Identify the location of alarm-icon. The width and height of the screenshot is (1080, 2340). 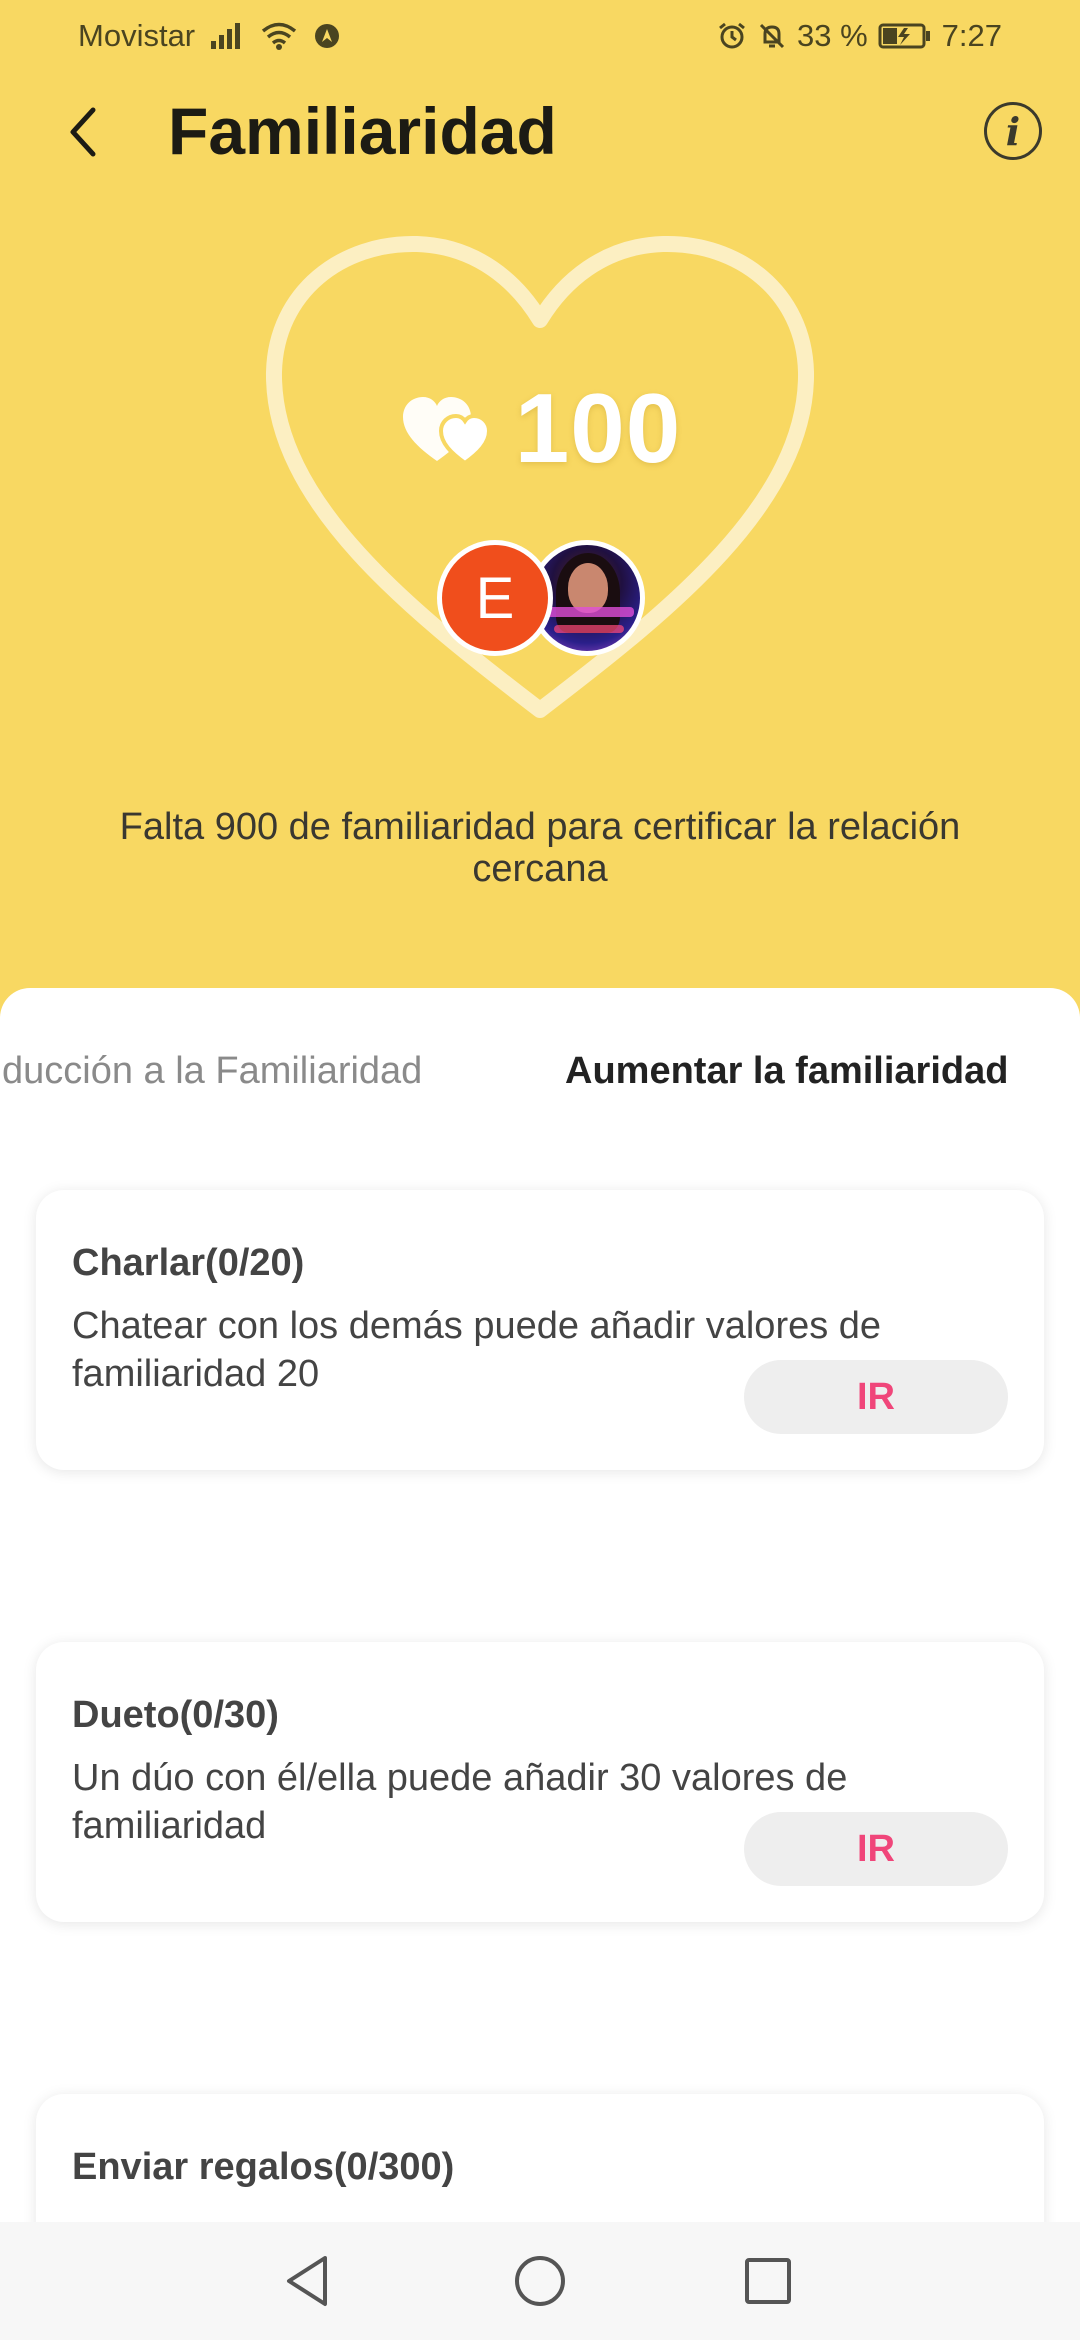
(732, 36).